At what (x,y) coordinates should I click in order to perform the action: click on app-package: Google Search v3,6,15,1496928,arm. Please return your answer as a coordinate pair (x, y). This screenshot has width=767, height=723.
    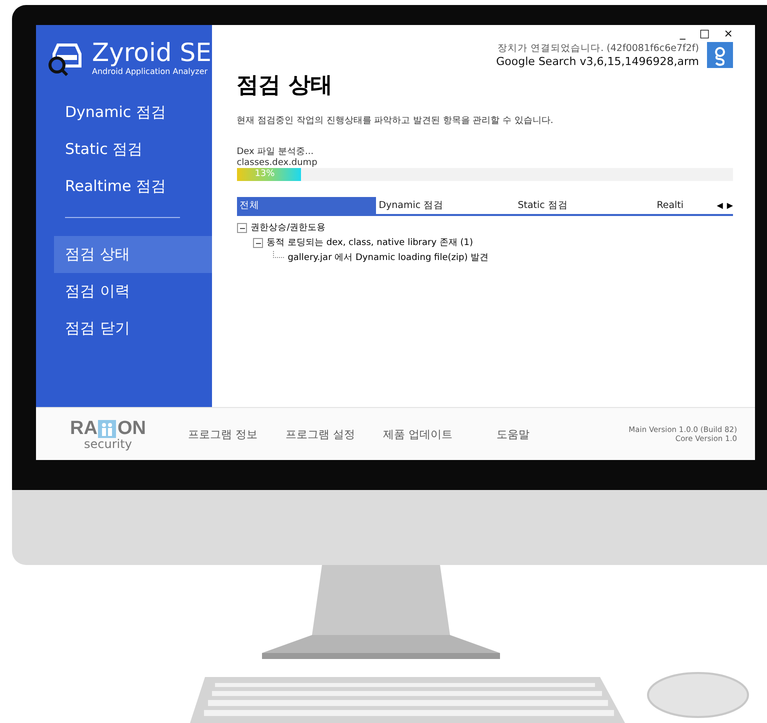
    Looking at the image, I should click on (597, 61).